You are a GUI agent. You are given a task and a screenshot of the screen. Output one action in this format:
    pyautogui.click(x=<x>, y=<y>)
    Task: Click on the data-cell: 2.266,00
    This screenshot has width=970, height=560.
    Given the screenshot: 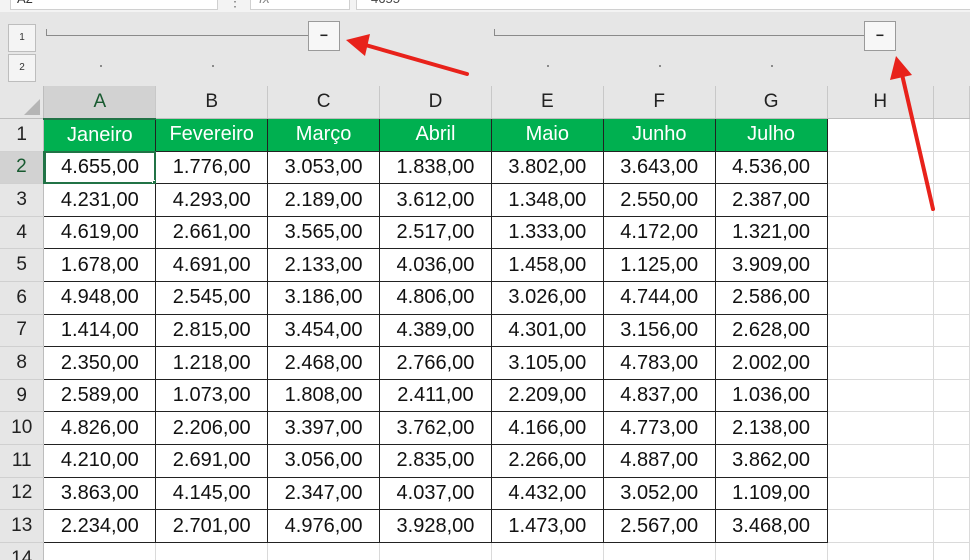 What is the action you would take?
    pyautogui.click(x=547, y=461)
    